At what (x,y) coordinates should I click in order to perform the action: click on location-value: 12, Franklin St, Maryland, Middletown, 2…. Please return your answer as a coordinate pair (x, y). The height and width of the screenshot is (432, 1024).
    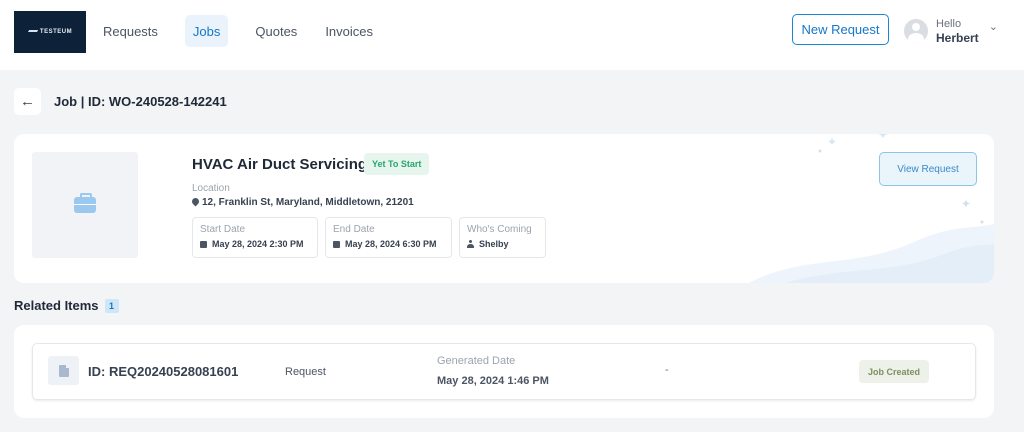
    Looking at the image, I should click on (303, 202).